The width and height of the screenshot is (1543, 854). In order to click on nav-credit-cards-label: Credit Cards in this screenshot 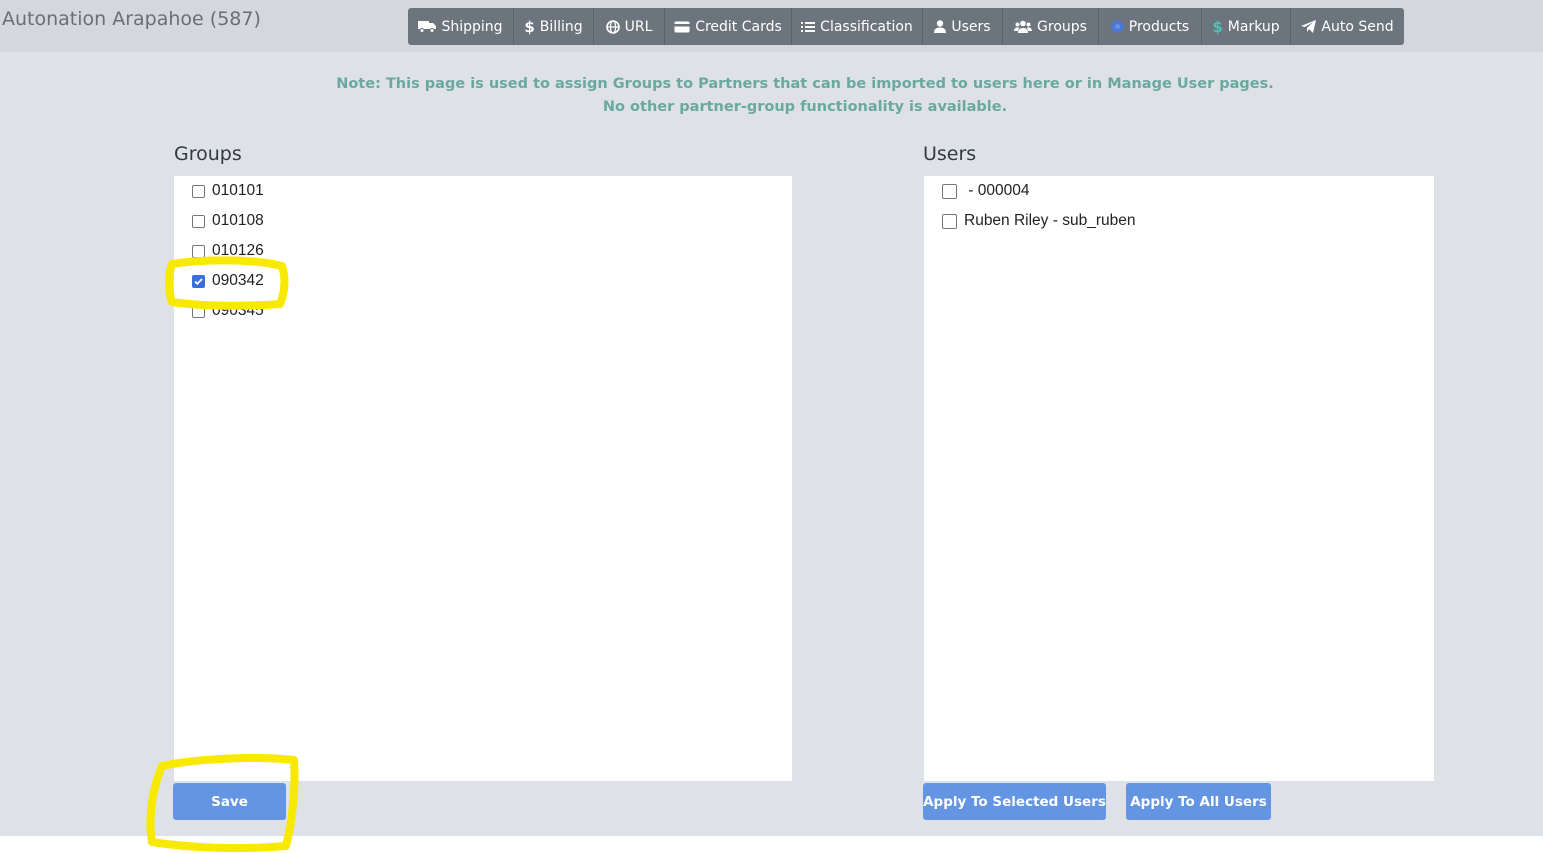, I will do `click(738, 26)`.